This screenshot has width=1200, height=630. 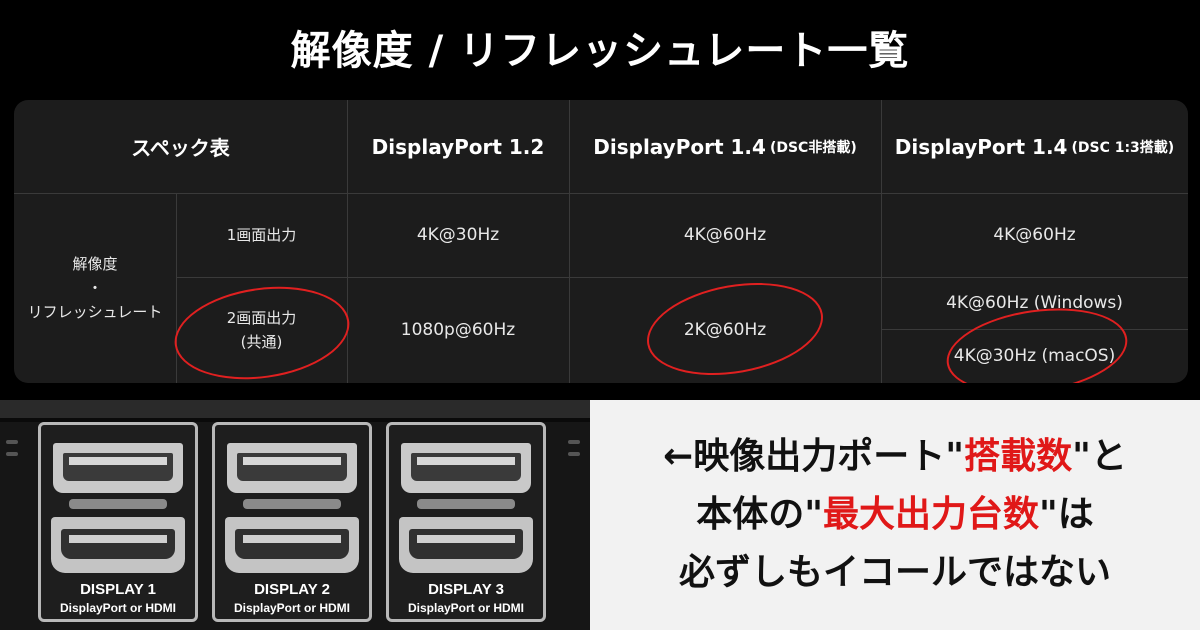 What do you see at coordinates (759, 514) in the screenshot?
I see `note-text: 本体の"` at bounding box center [759, 514].